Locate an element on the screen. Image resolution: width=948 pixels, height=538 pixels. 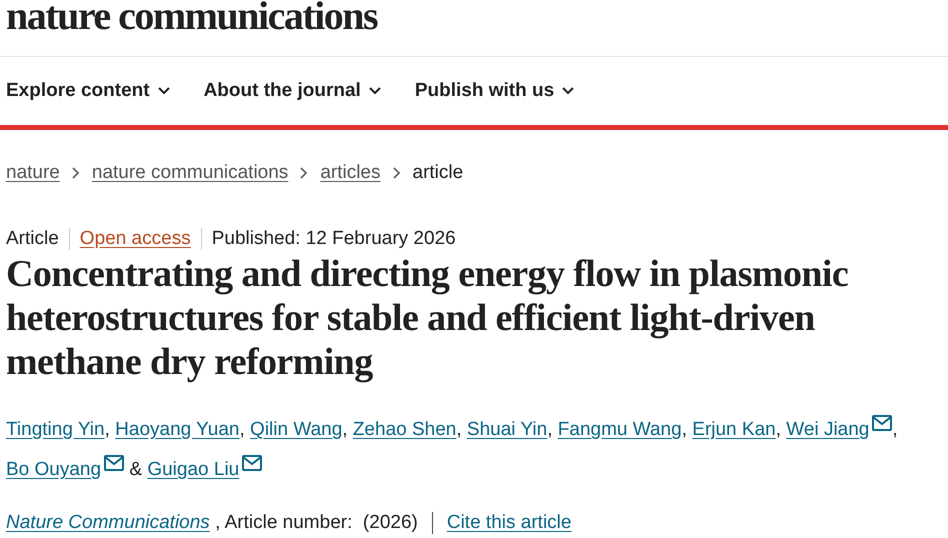
breadcrumb-link: nature communications is located at coordinates (190, 173).